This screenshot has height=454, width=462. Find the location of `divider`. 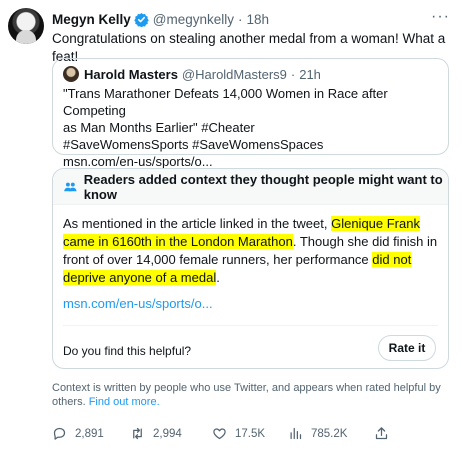

divider is located at coordinates (250, 325).